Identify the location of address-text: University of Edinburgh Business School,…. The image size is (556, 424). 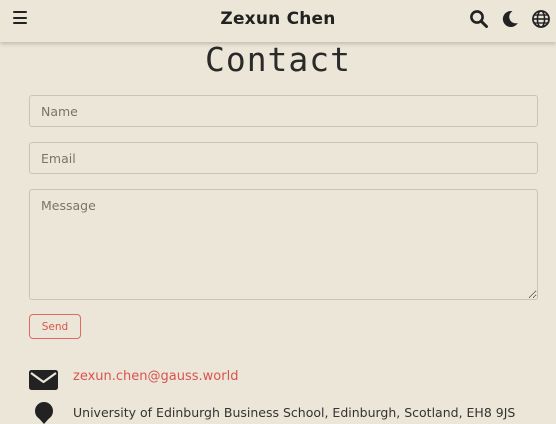
(294, 412).